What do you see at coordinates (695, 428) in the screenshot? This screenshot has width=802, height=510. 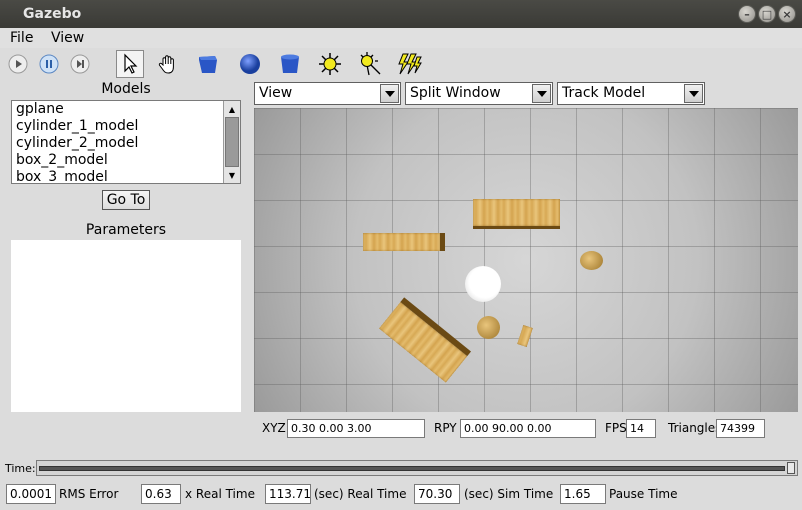 I see `triangles-label: Triangles` at bounding box center [695, 428].